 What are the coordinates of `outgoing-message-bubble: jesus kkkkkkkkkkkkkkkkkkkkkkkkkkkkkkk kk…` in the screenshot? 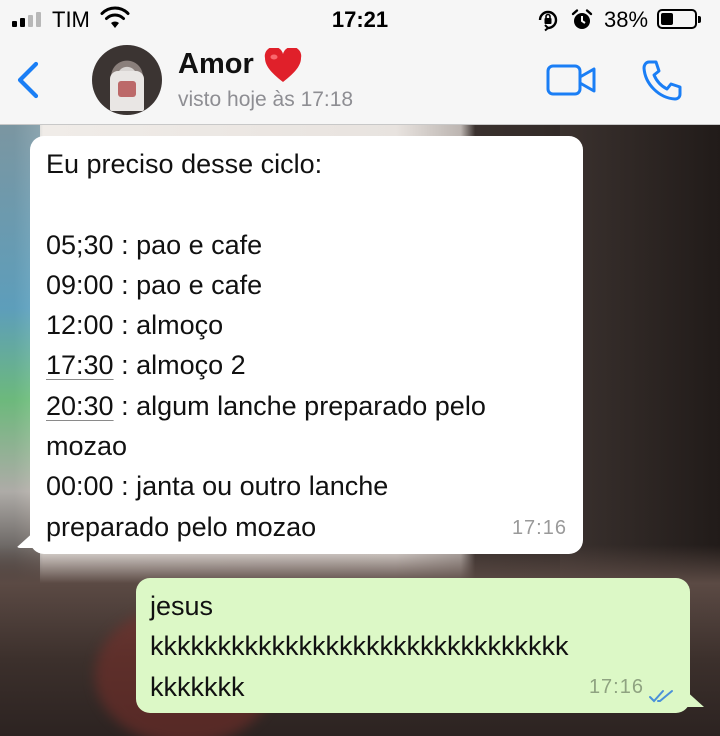 It's located at (420, 645).